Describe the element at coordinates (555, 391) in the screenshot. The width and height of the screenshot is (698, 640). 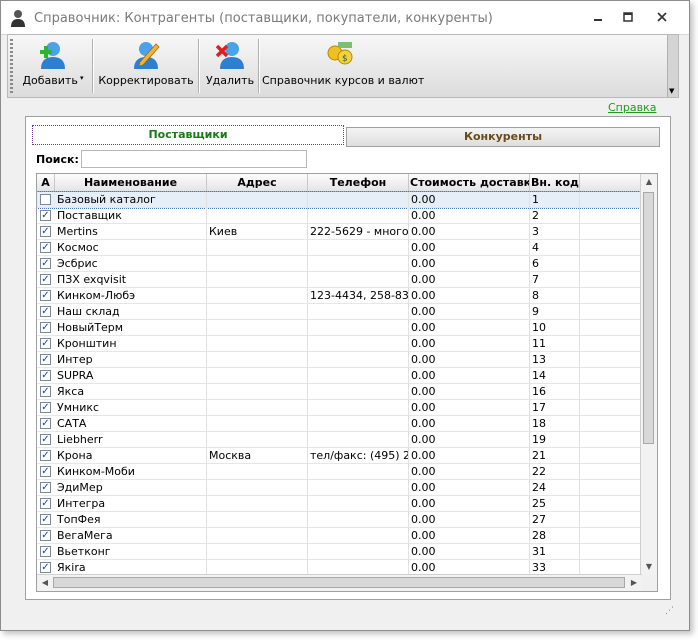
I see `cell-internal-code: 16` at that location.